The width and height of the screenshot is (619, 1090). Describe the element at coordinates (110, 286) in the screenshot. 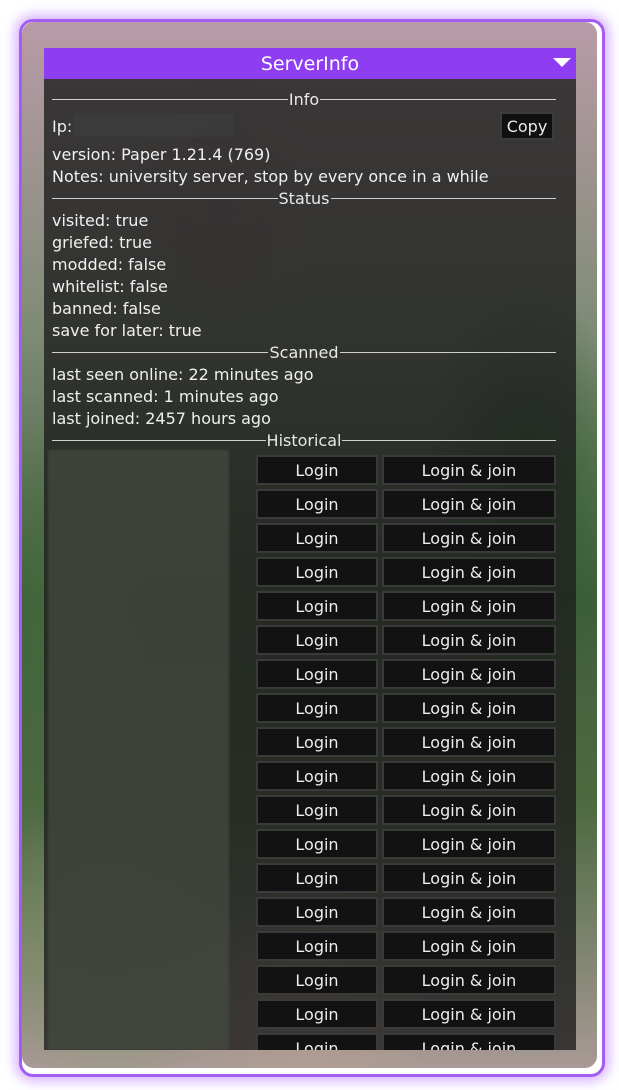

I see `status-whitelist: whitelist: false` at that location.